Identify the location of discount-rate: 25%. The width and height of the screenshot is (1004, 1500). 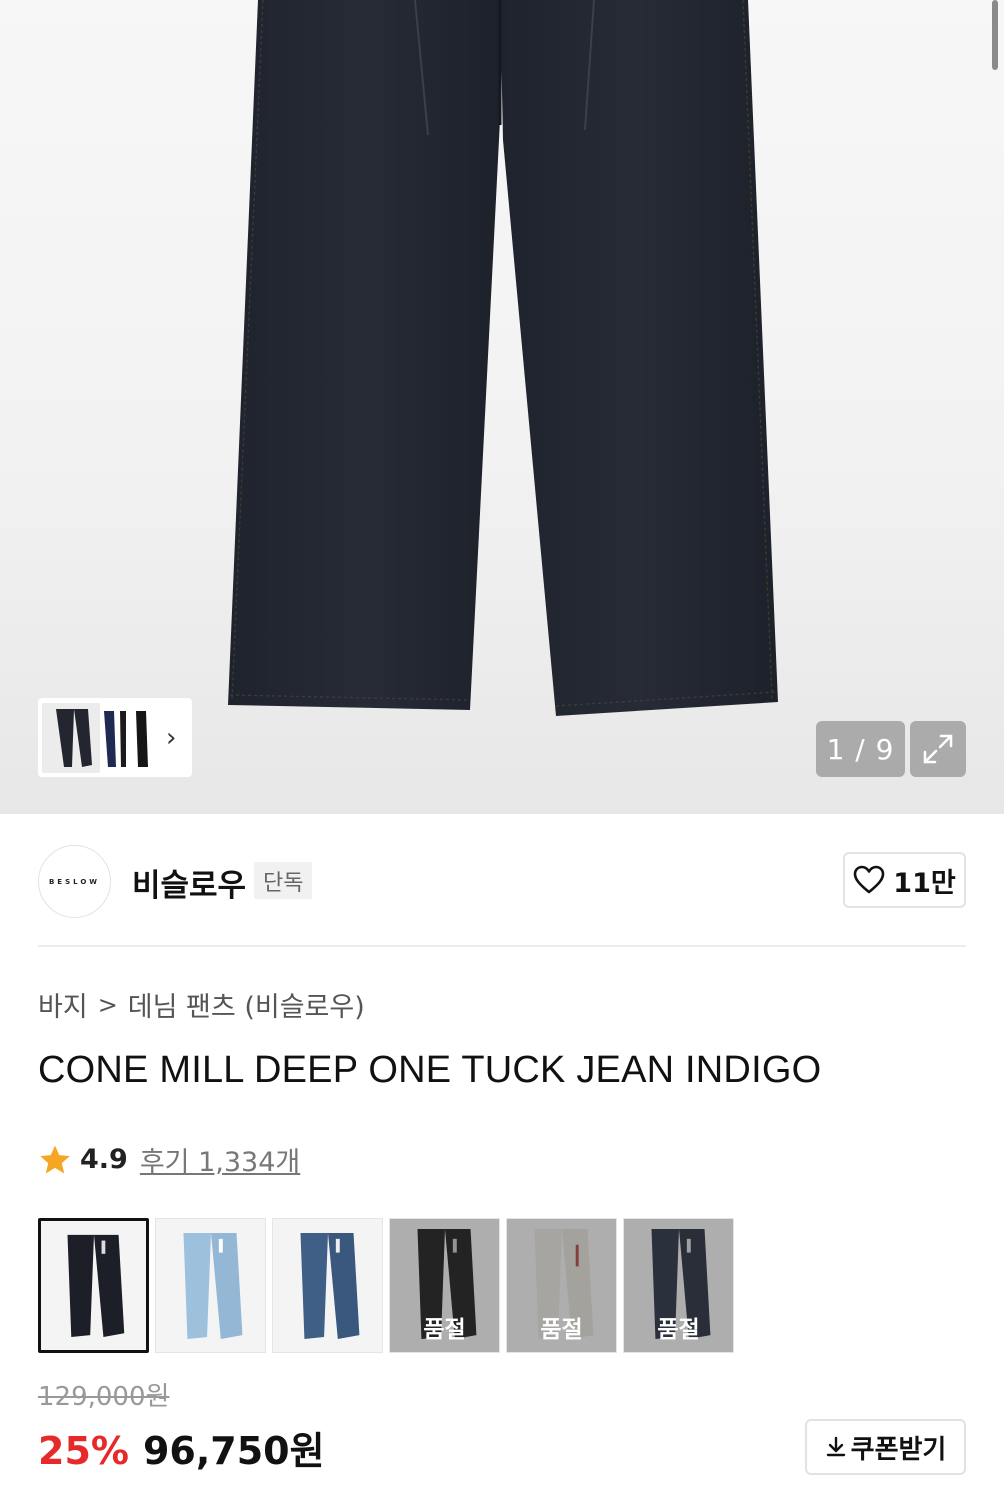
(83, 1451).